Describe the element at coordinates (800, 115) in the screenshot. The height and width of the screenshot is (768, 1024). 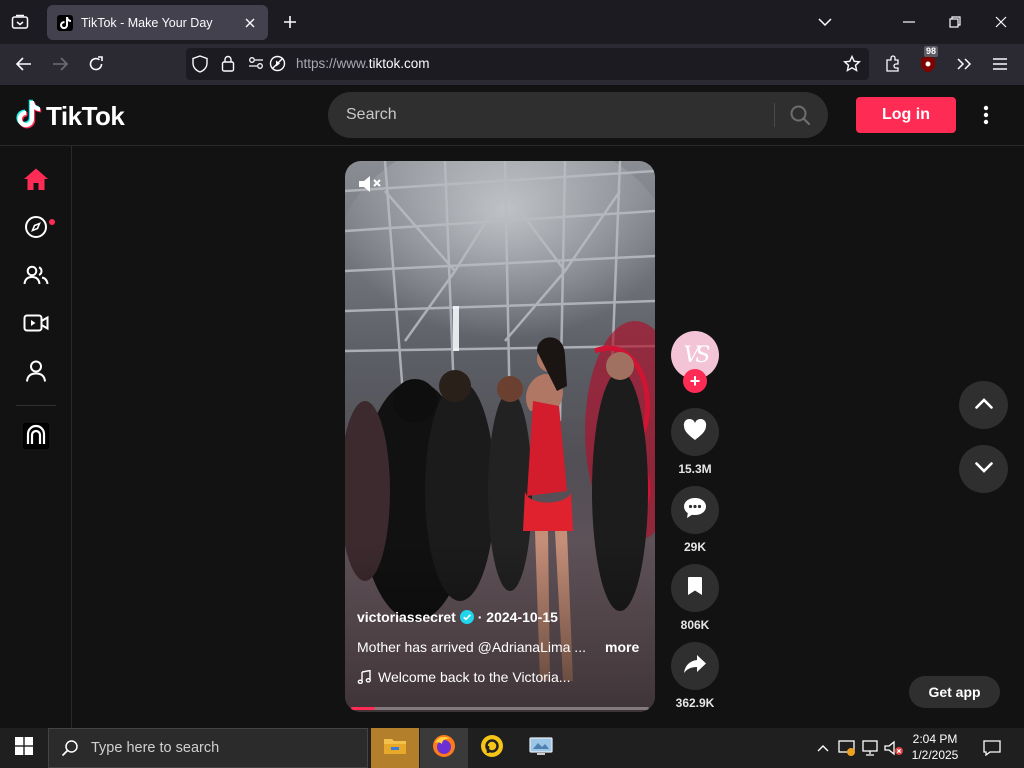
I see `search-icon` at that location.